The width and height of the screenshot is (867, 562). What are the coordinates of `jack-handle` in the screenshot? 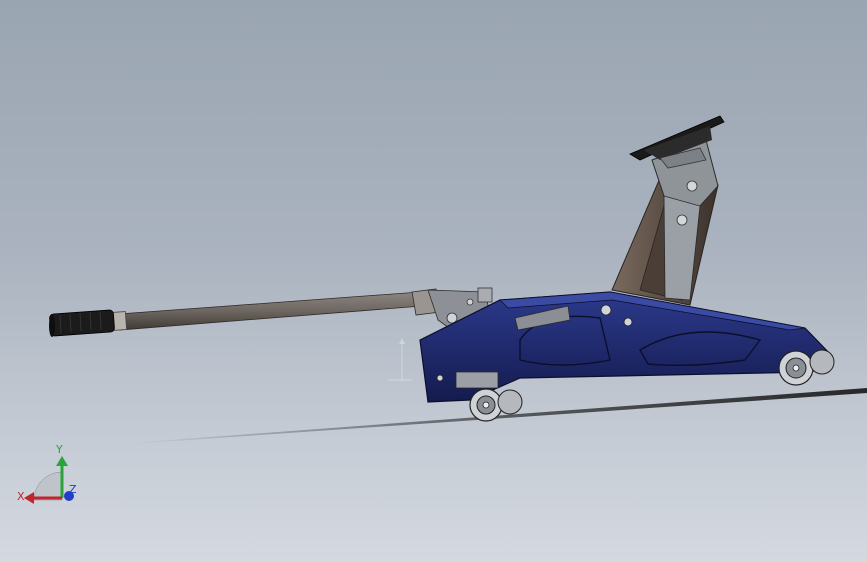 It's located at (271, 312).